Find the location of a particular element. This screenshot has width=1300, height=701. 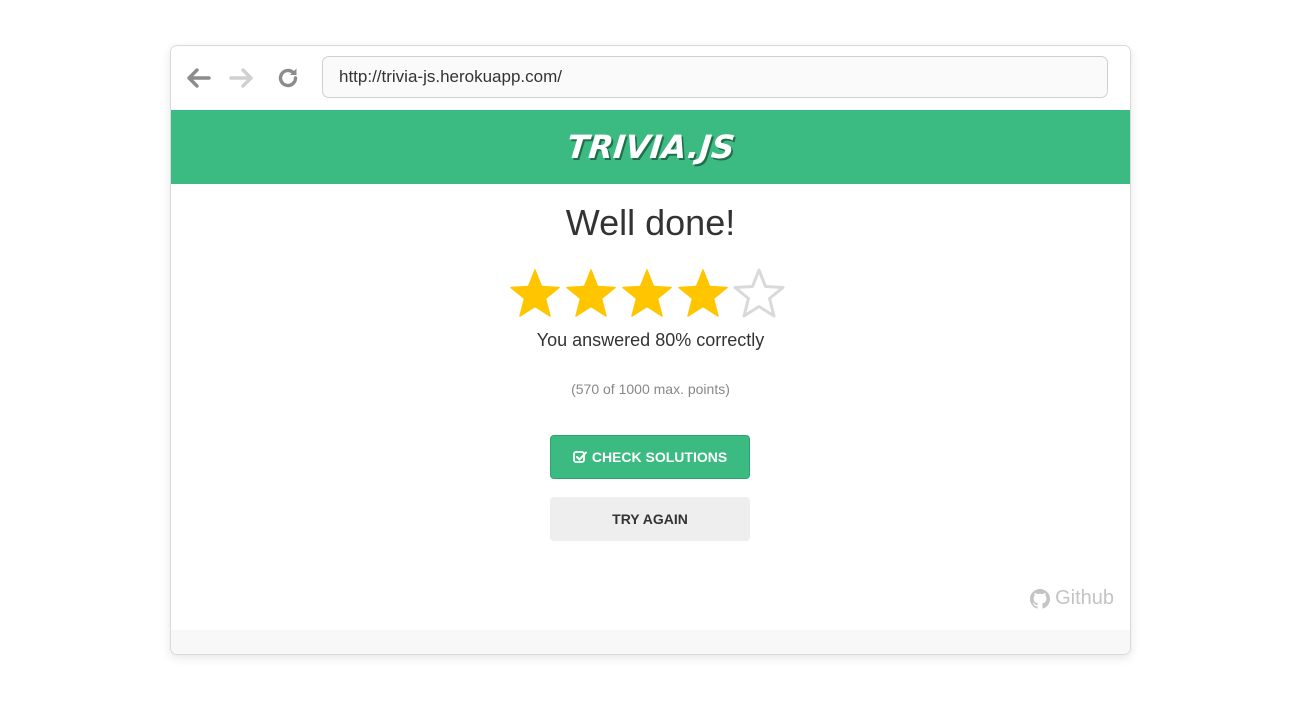

points-summary: (570 of 1000 max. points) is located at coordinates (650, 389).